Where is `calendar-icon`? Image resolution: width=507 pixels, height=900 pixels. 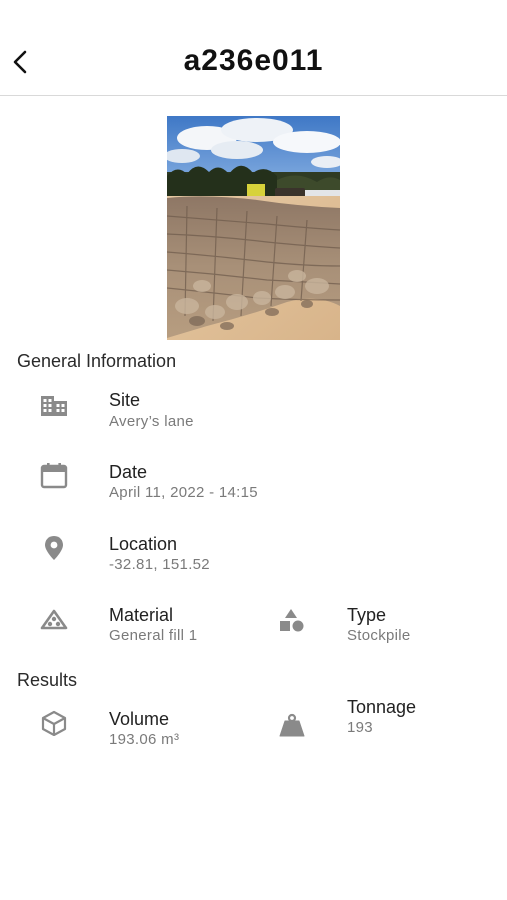 calendar-icon is located at coordinates (54, 476).